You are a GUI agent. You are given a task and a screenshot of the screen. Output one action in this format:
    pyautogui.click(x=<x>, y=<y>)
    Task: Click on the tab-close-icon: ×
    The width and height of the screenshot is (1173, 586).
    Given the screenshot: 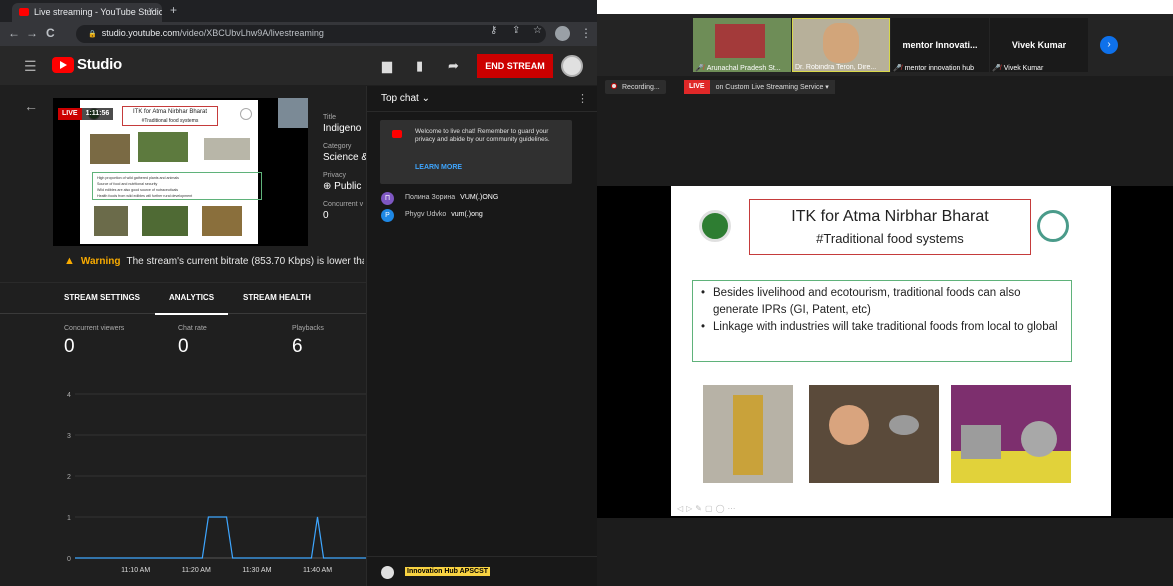 What is the action you would take?
    pyautogui.click(x=150, y=10)
    